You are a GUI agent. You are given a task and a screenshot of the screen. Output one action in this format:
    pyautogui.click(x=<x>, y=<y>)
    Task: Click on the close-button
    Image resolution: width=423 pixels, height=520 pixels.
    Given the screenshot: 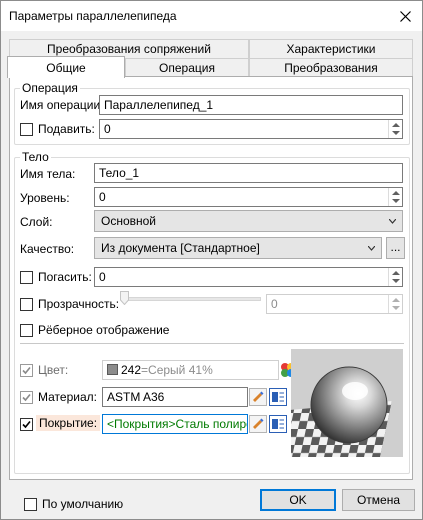 What is the action you would take?
    pyautogui.click(x=405, y=16)
    